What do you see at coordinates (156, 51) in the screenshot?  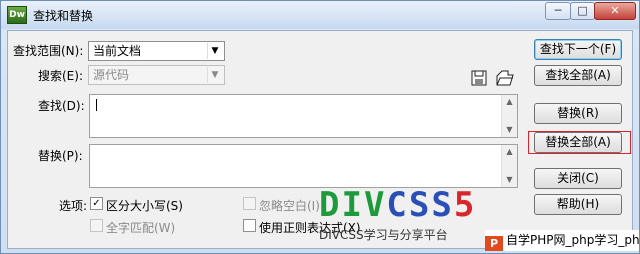 I see `find-in-select: 当前文档 ▼` at bounding box center [156, 51].